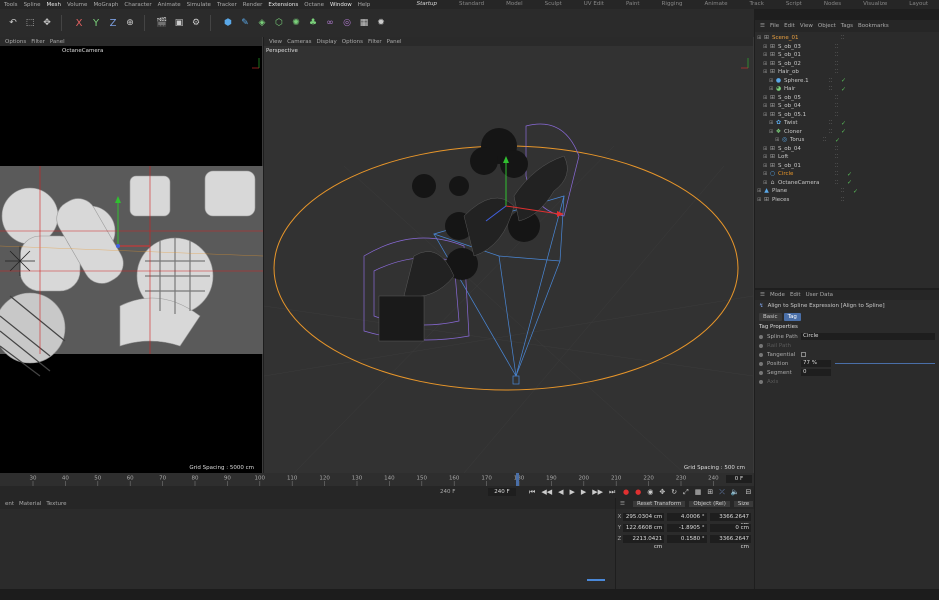 The height and width of the screenshot is (600, 939). What do you see at coordinates (801, 72) in the screenshot?
I see `object-name: Hair_ob` at bounding box center [801, 72].